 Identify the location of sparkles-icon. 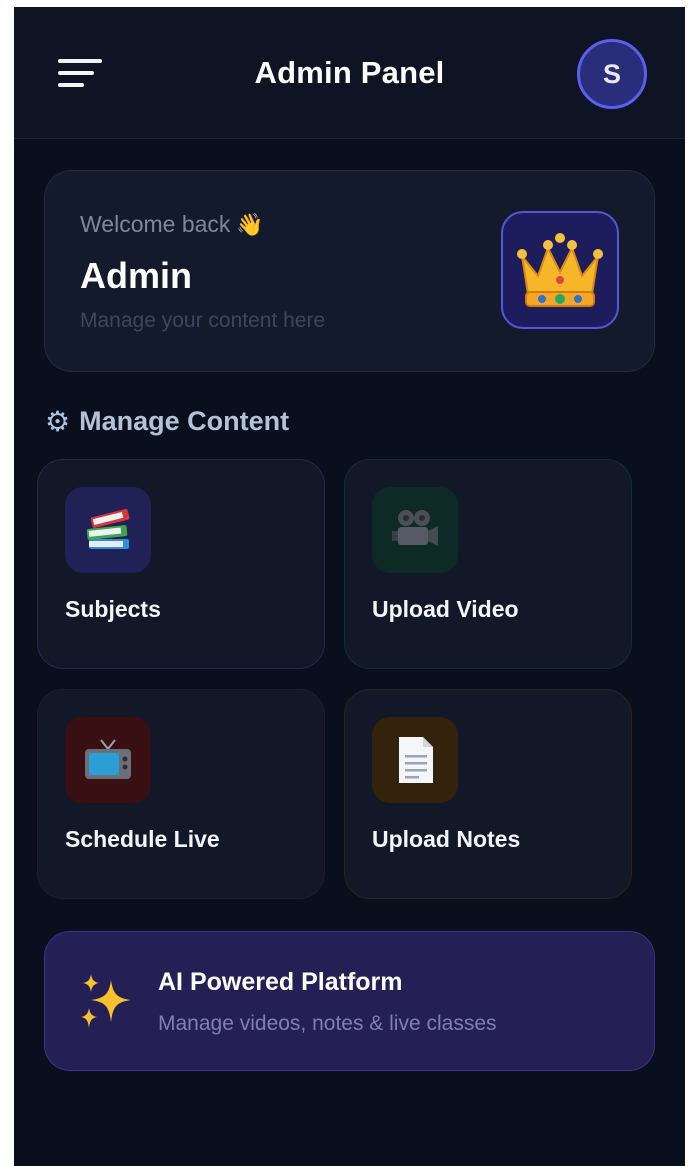
(106, 1001).